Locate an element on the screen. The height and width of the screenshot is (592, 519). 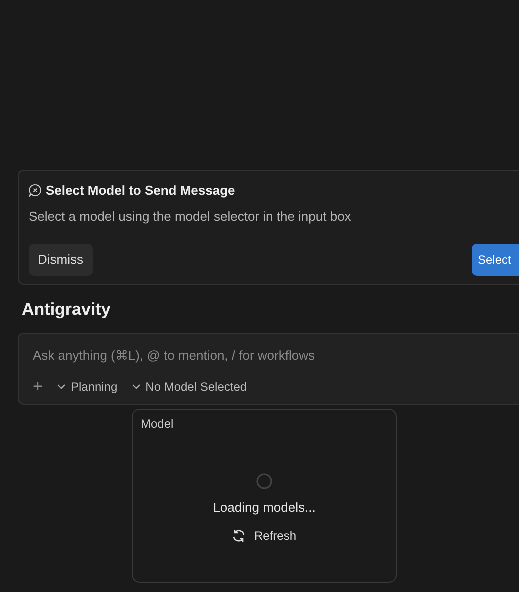
loading-spinner-icon is located at coordinates (264, 481).